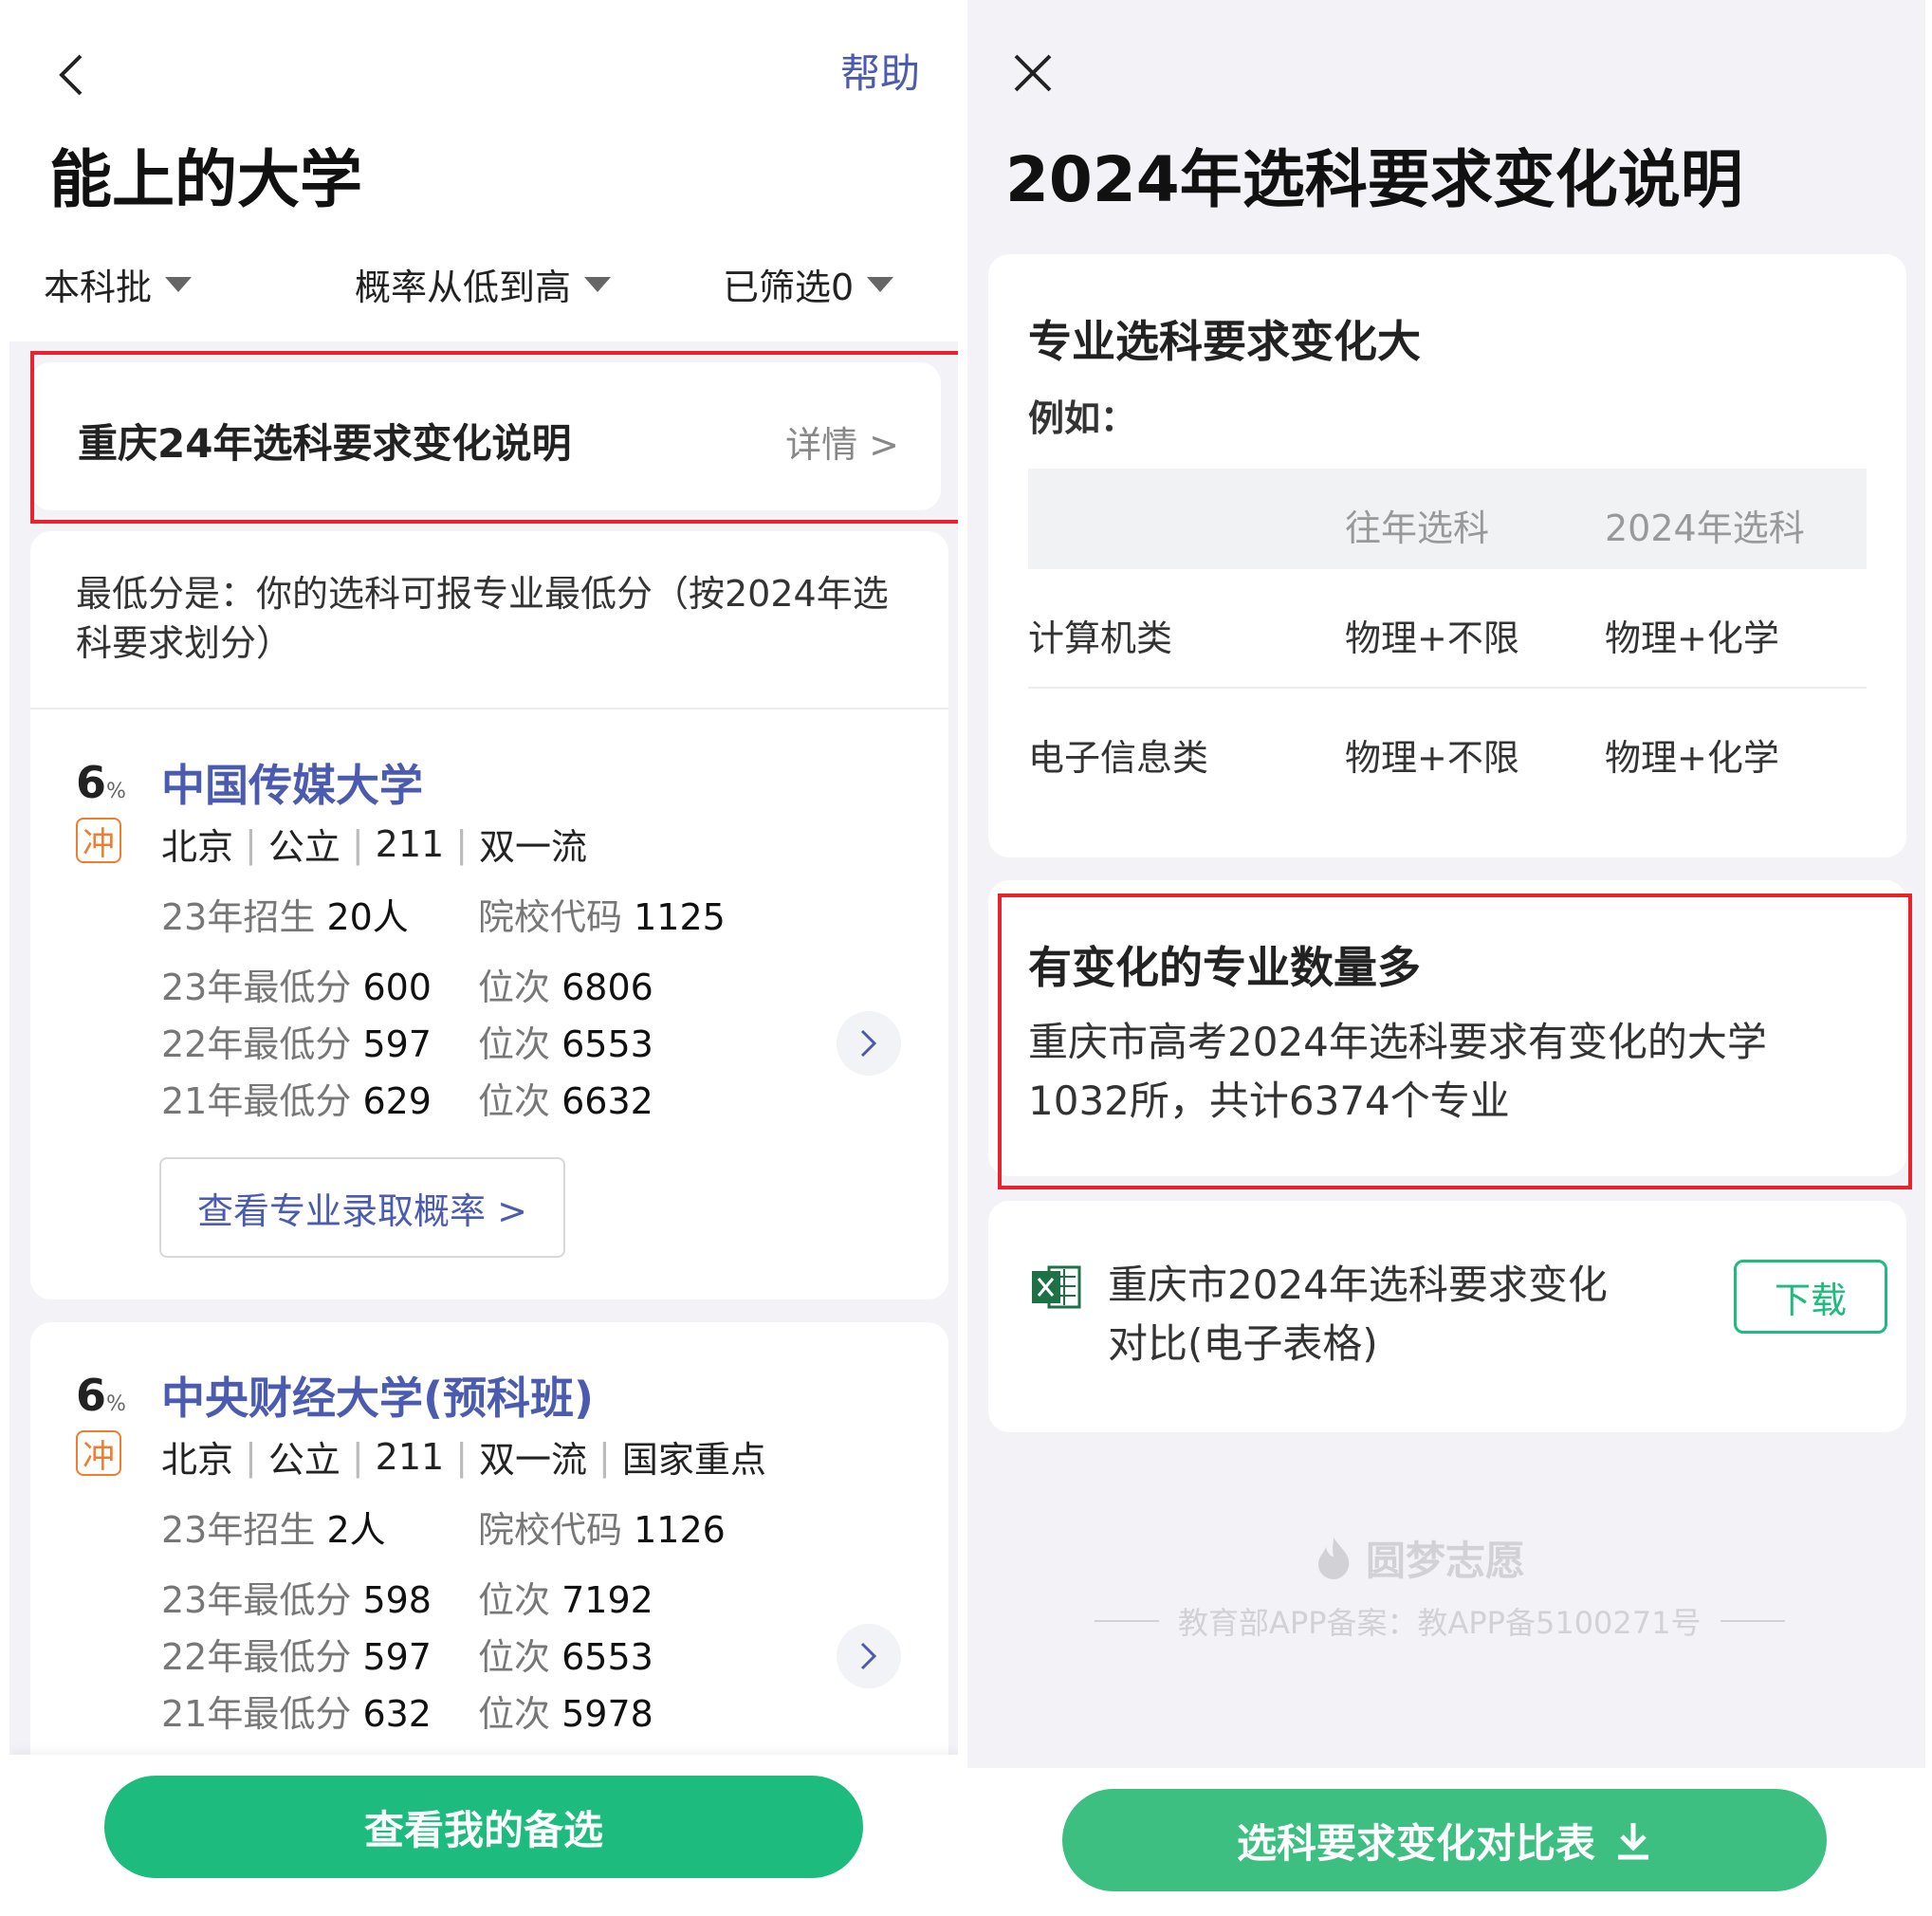 This screenshot has height=1916, width=1932. I want to click on filter-batch-label: 本科批, so click(98, 287).